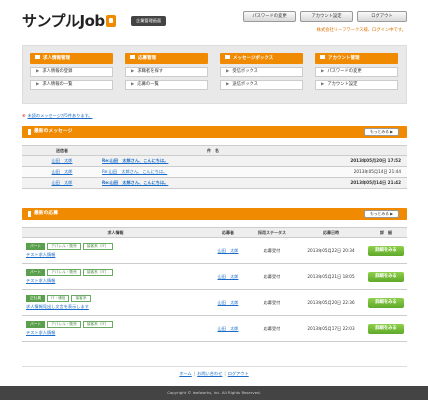 This screenshot has height=400, width=428. I want to click on footer-links: ホーム | お問い合わせ | ログアウト, so click(214, 374).